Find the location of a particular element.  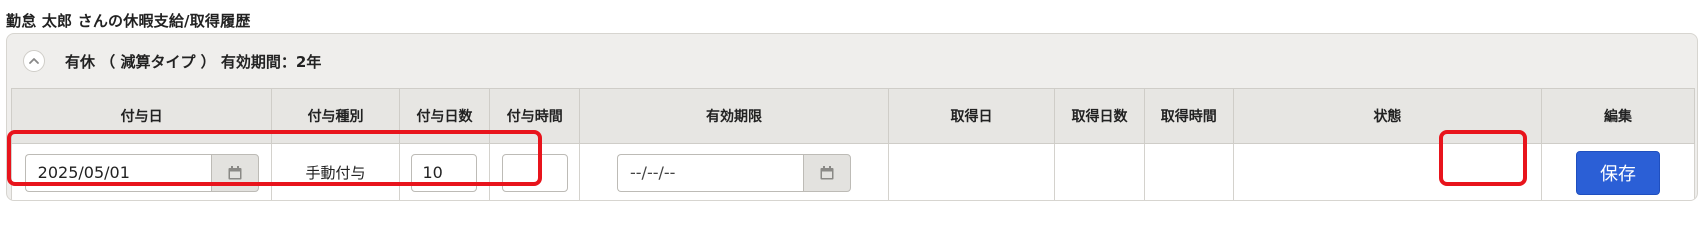

grant-date-calendar-button is located at coordinates (234, 172).